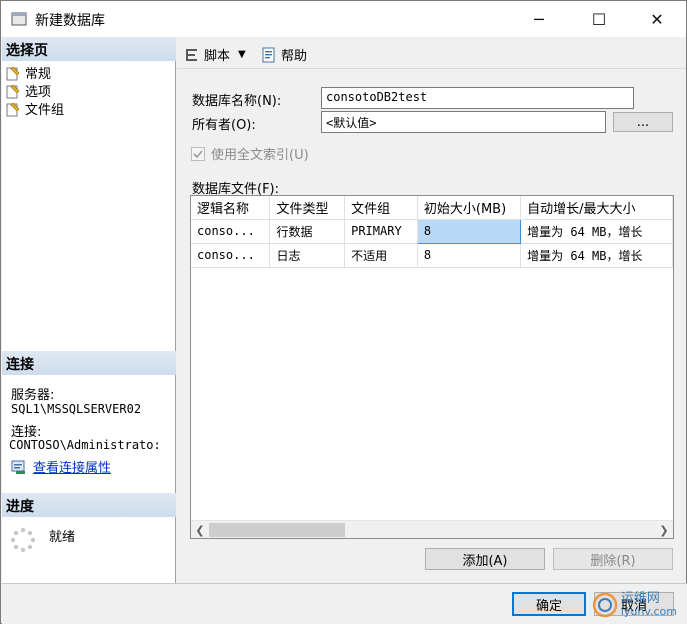  I want to click on column-header-filegroup: 文件组, so click(381, 208).